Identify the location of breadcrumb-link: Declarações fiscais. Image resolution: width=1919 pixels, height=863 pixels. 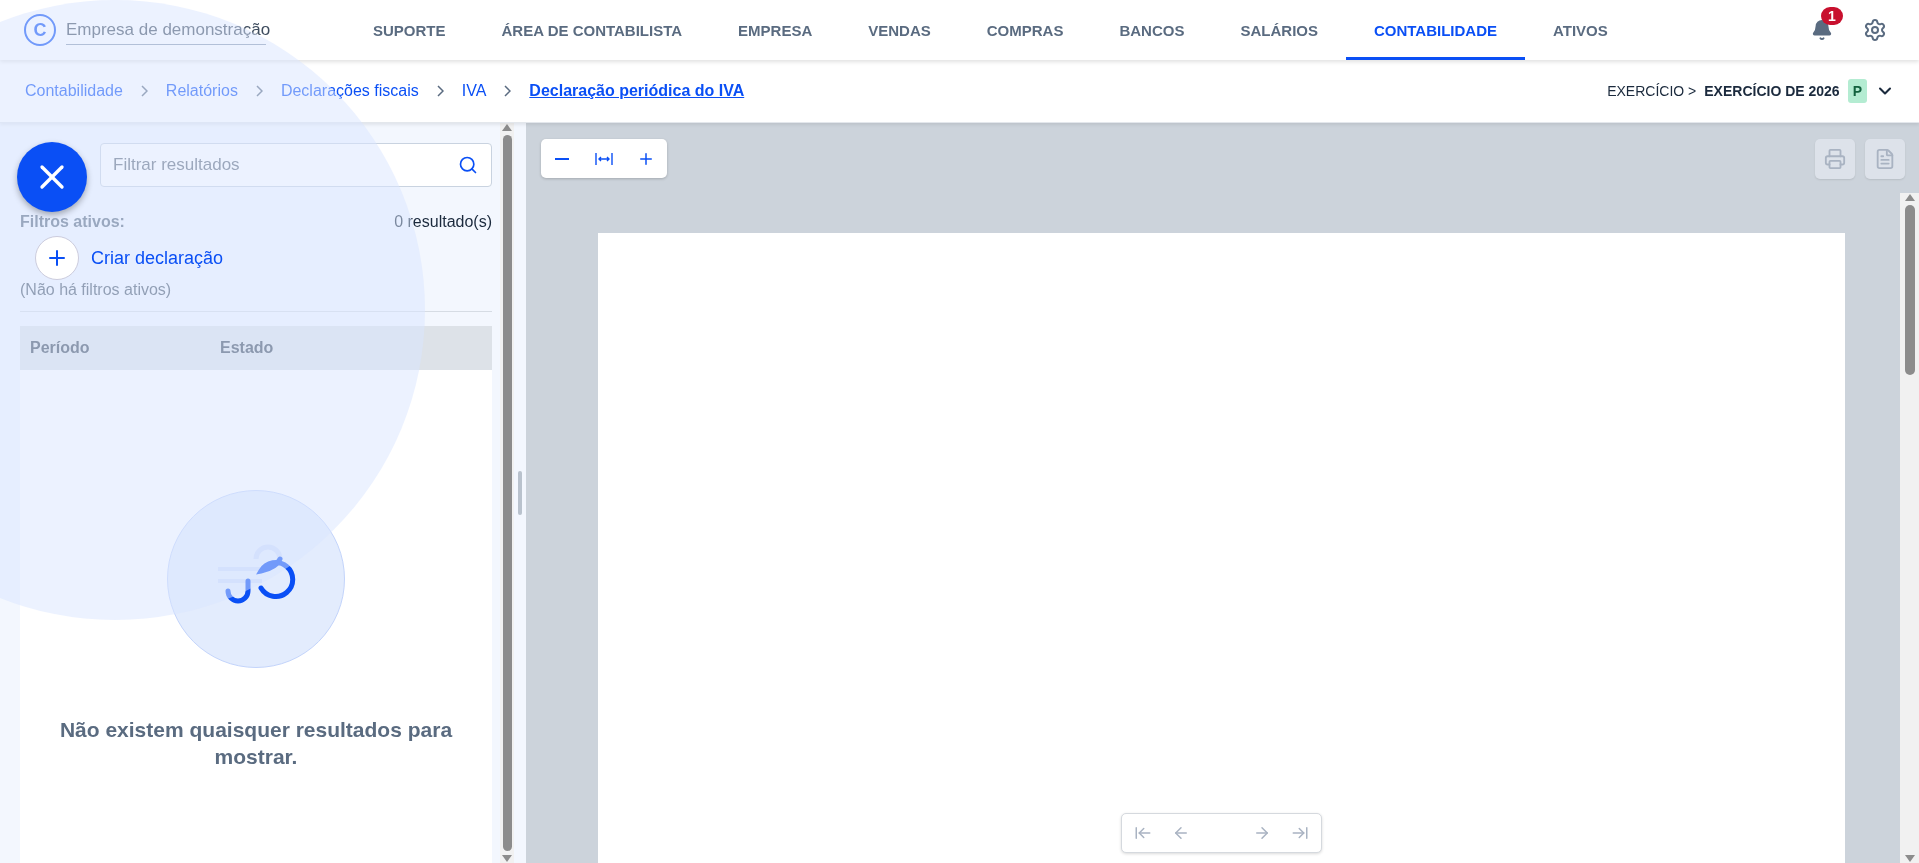
(349, 91).